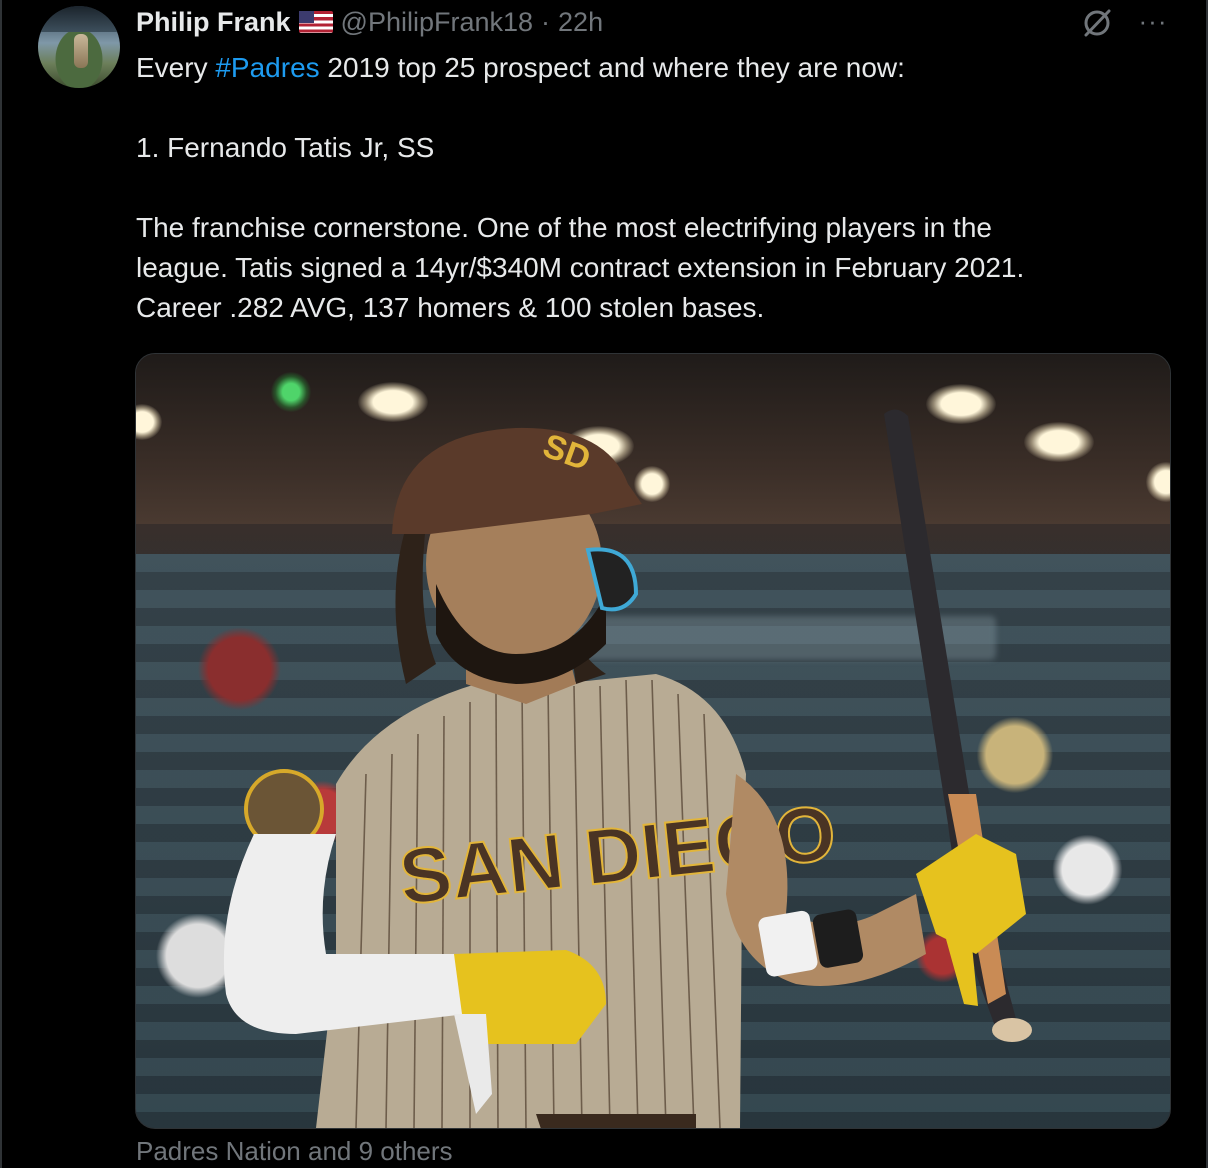 The height and width of the screenshot is (1168, 1208). I want to click on batting-glove-right, so click(971, 894).